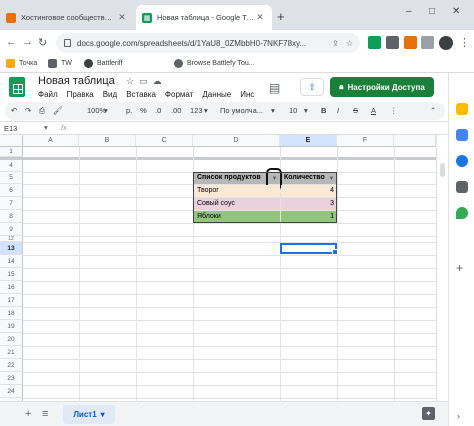 This screenshot has width=474, height=426. What do you see at coordinates (394, 110) in the screenshot?
I see `more-options-icon: ⋮` at bounding box center [394, 110].